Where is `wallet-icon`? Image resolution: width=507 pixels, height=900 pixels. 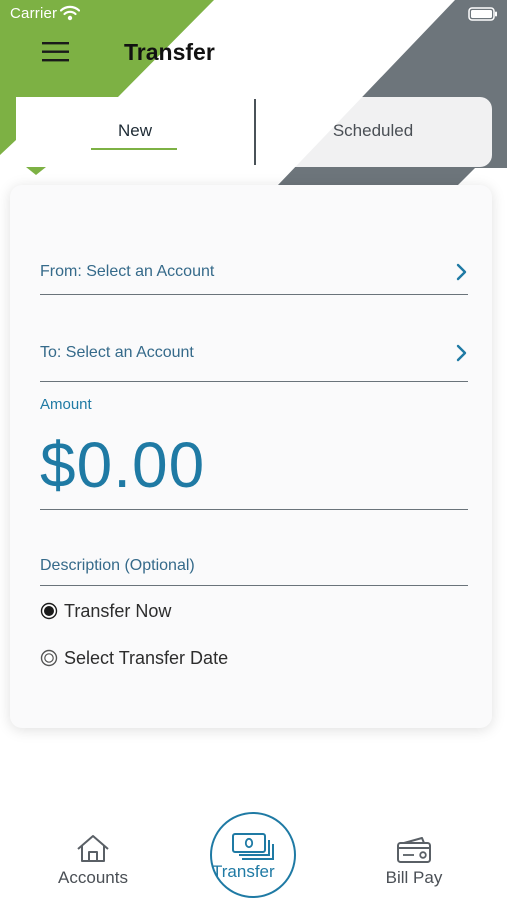
wallet-icon is located at coordinates (414, 850).